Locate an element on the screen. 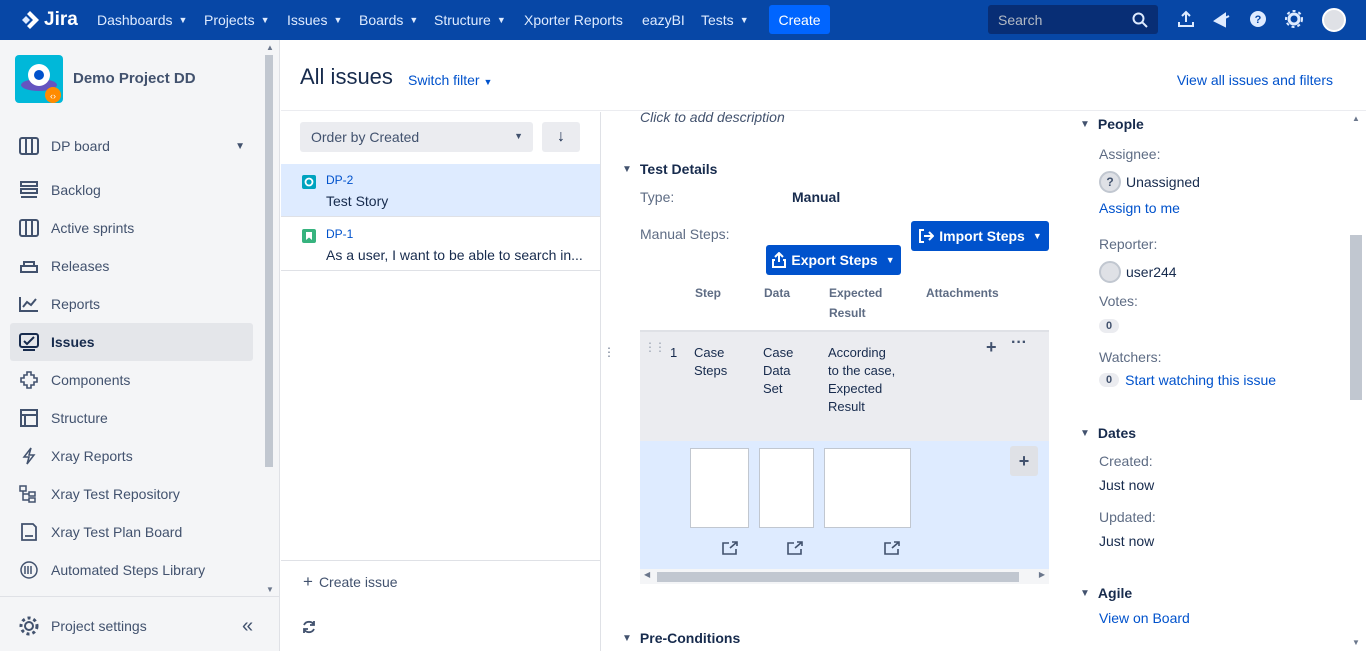  votes-badge: 0 is located at coordinates (1109, 326).